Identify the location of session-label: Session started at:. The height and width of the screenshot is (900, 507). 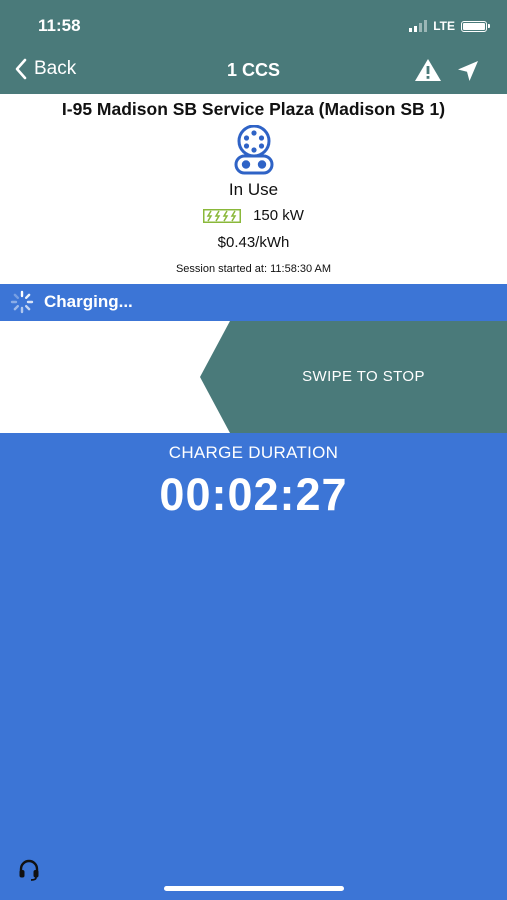
(221, 269).